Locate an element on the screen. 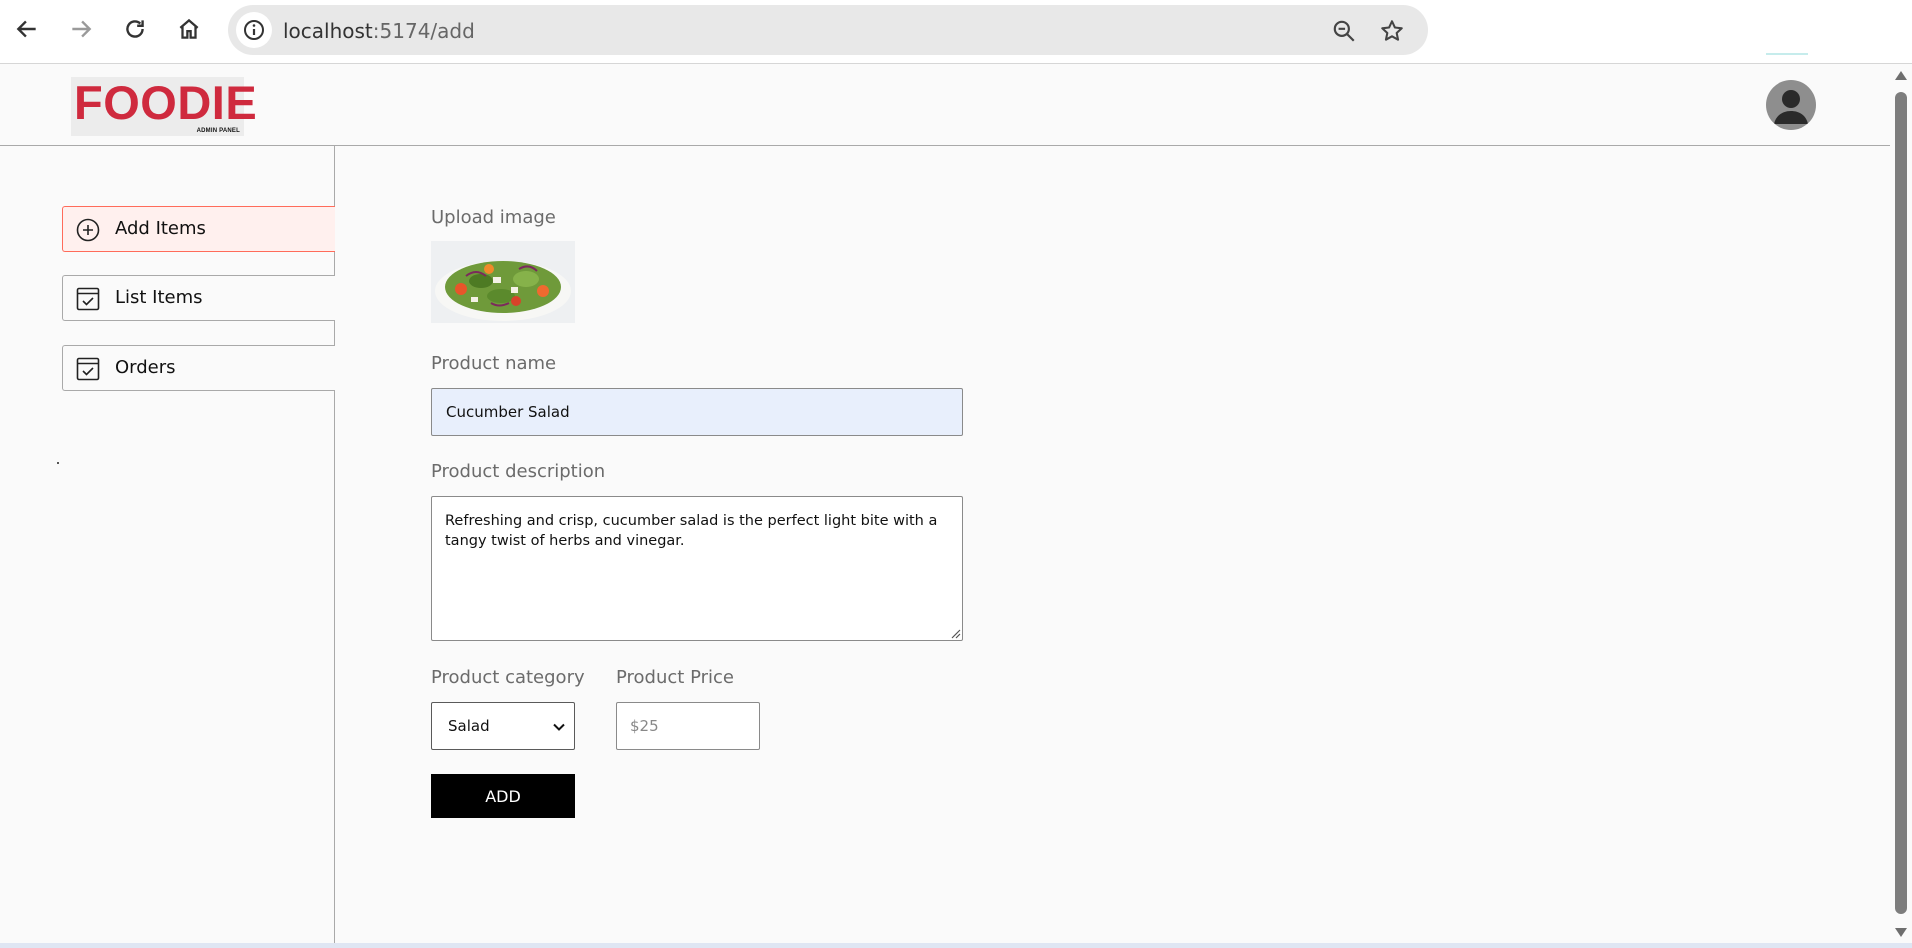 Image resolution: width=1912 pixels, height=948 pixels. zoom-button is located at coordinates (1344, 31).